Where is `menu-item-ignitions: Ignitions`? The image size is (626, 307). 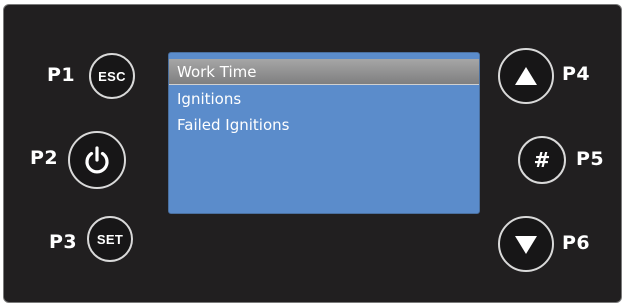
menu-item-ignitions: Ignitions is located at coordinates (324, 99).